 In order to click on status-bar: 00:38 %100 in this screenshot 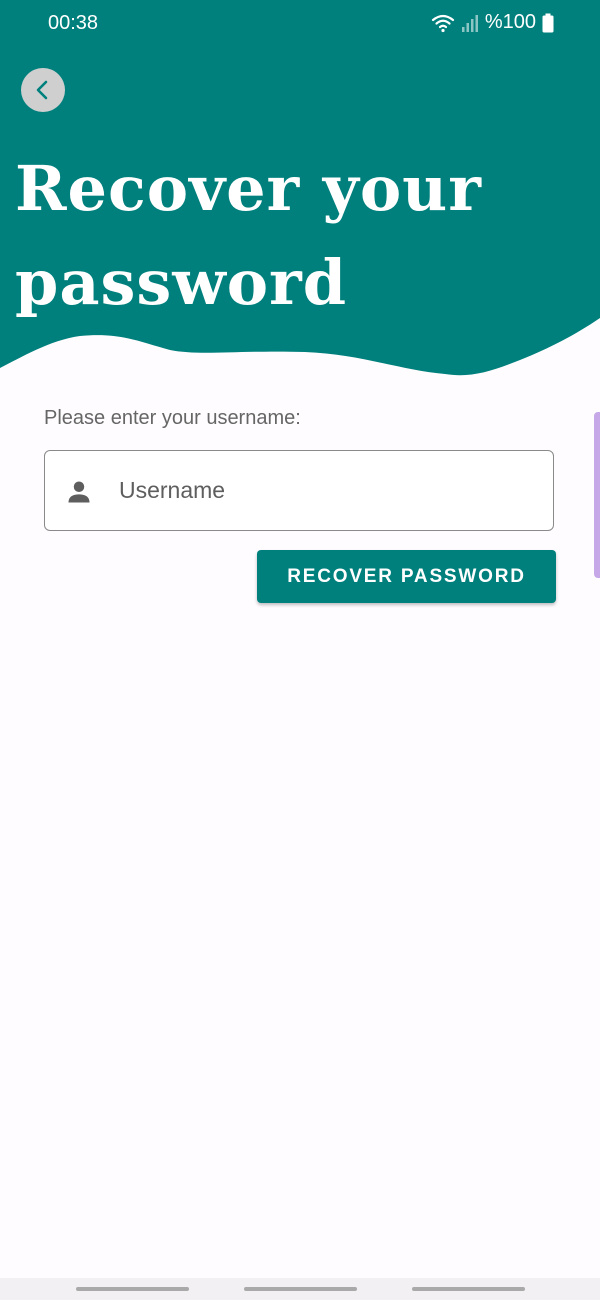, I will do `click(300, 25)`.